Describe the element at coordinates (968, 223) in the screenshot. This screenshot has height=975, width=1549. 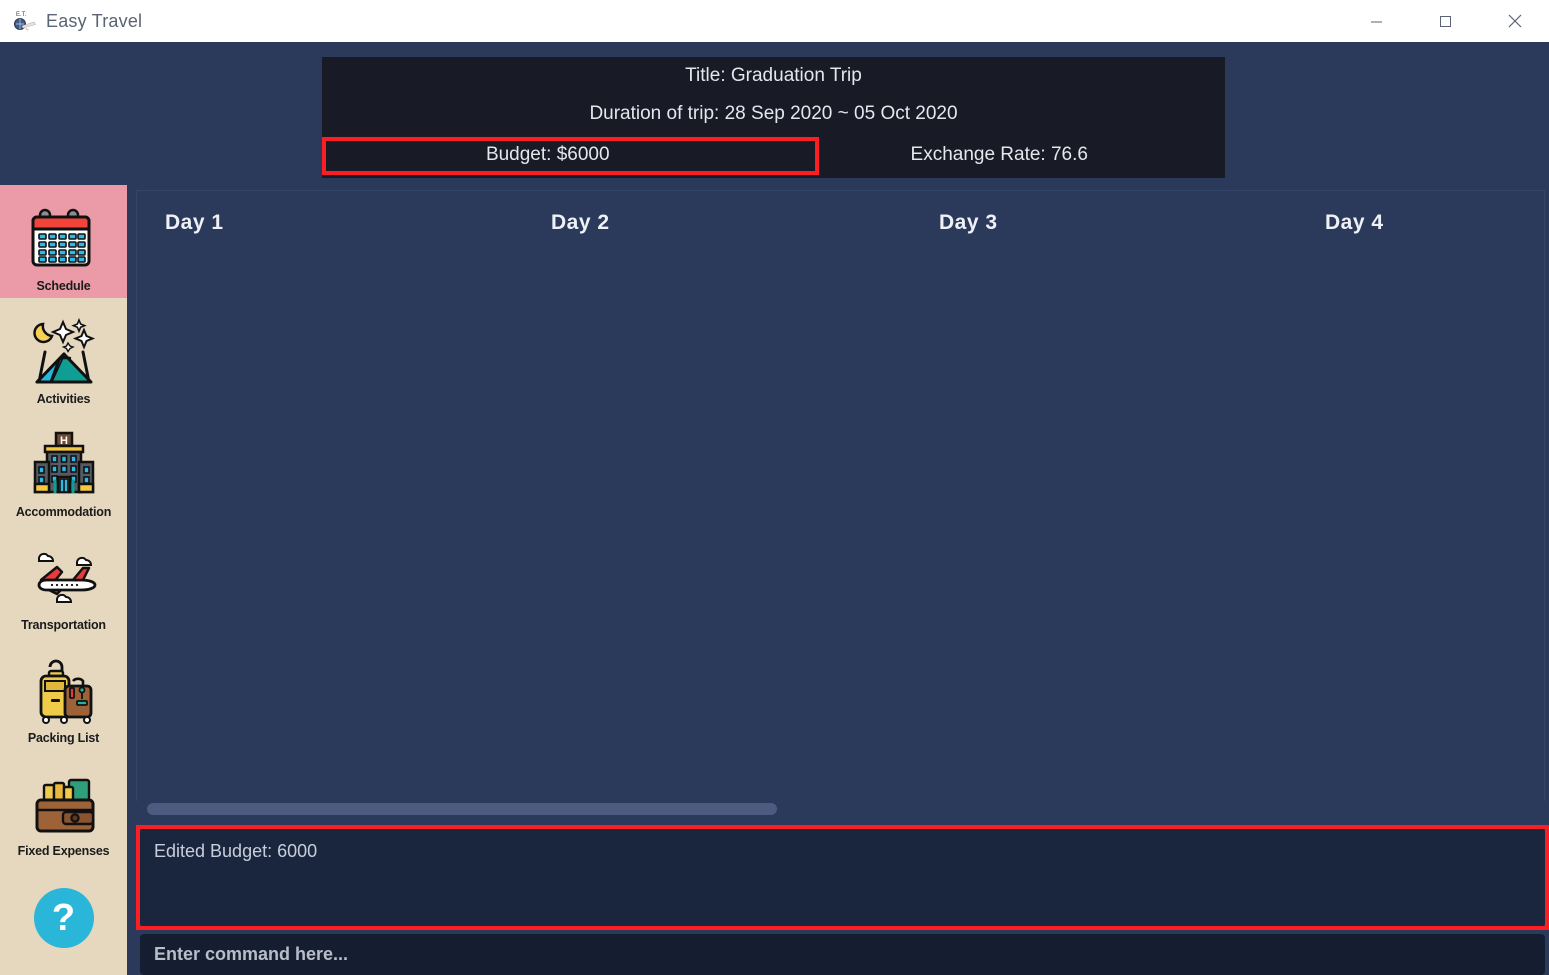
I see `day-column-header-3: Day 3` at that location.